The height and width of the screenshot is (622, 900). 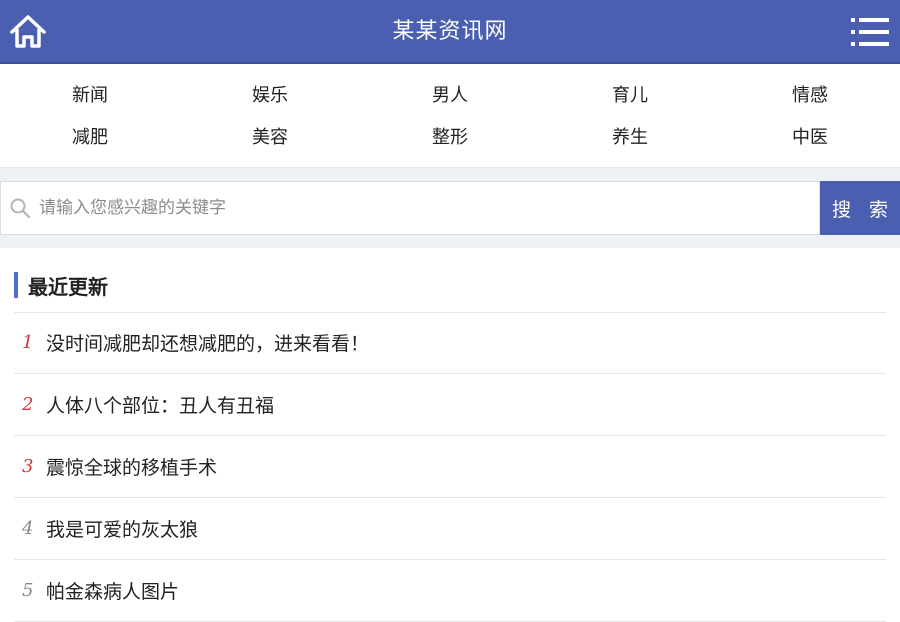 I want to click on nav-item-label: 中医, so click(x=810, y=137).